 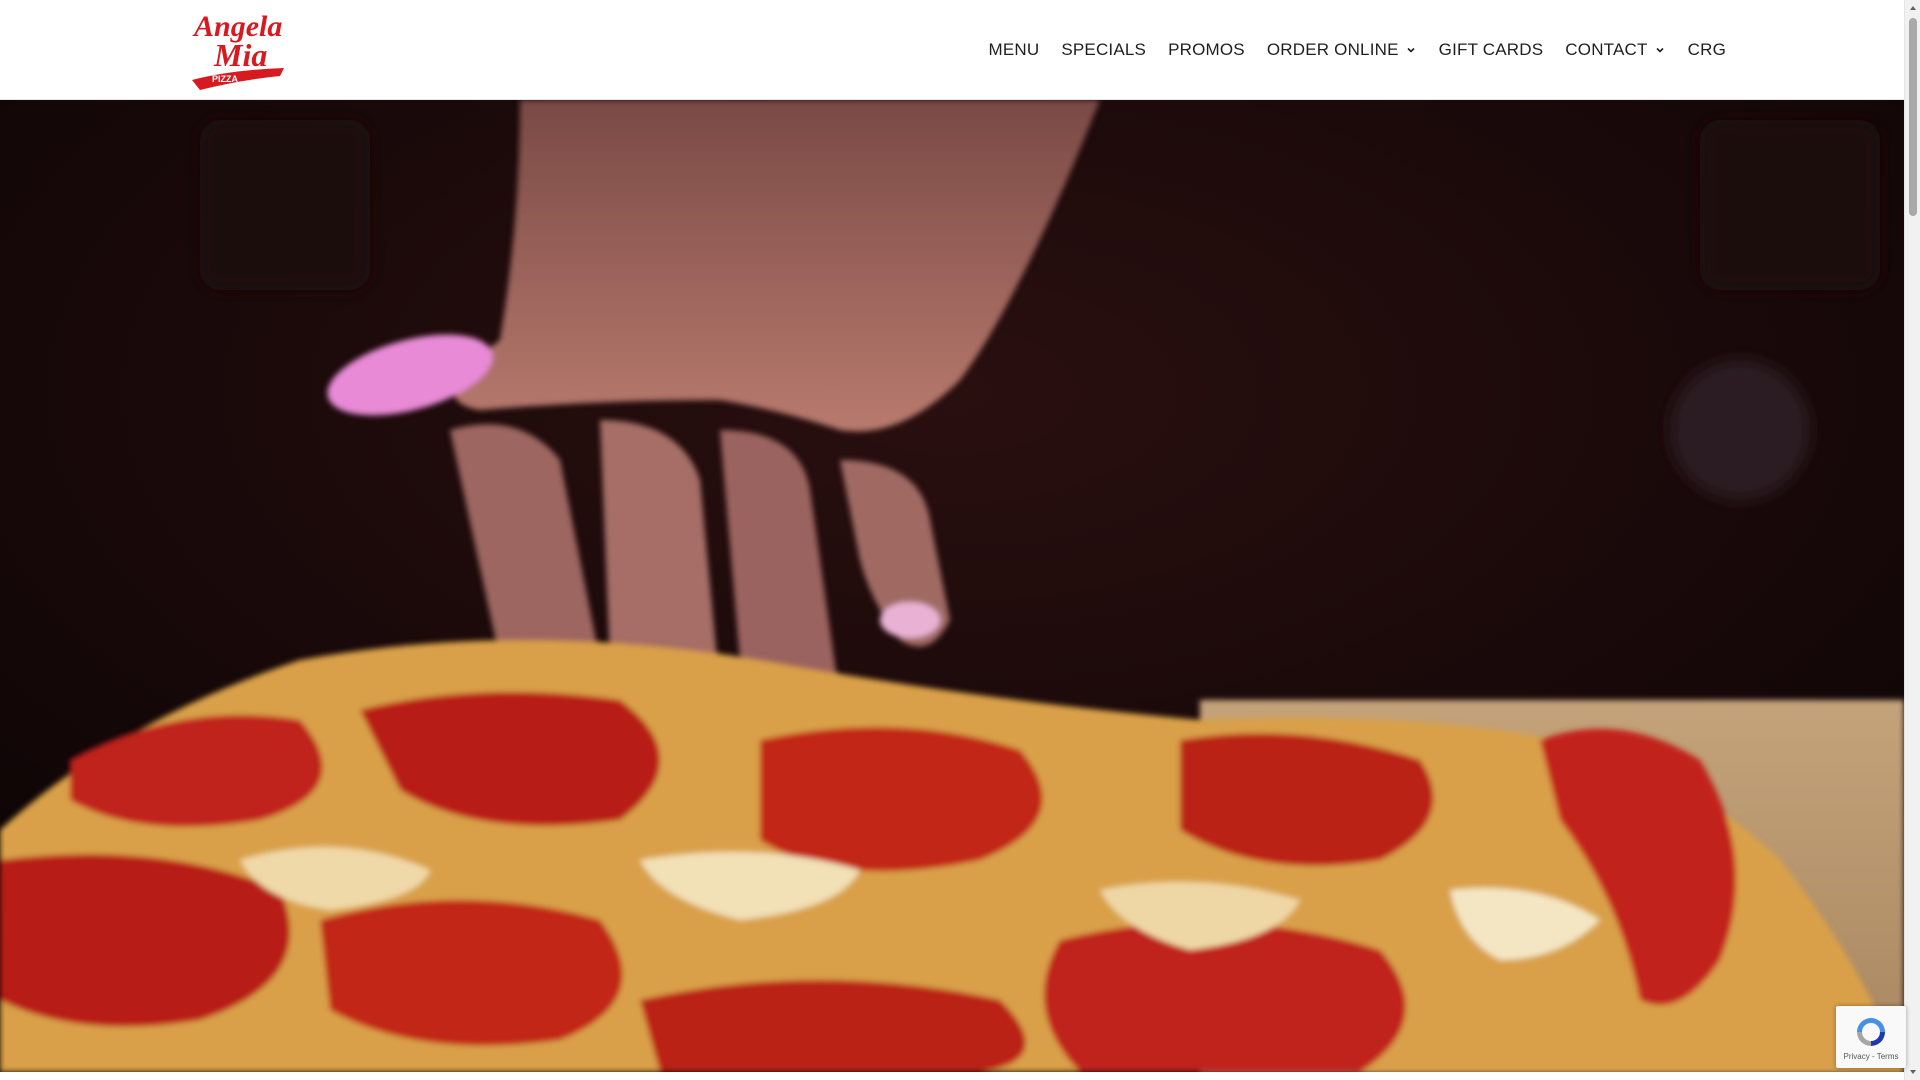 I want to click on recaptcha-badge: Privacy - Terms, so click(x=1871, y=1037).